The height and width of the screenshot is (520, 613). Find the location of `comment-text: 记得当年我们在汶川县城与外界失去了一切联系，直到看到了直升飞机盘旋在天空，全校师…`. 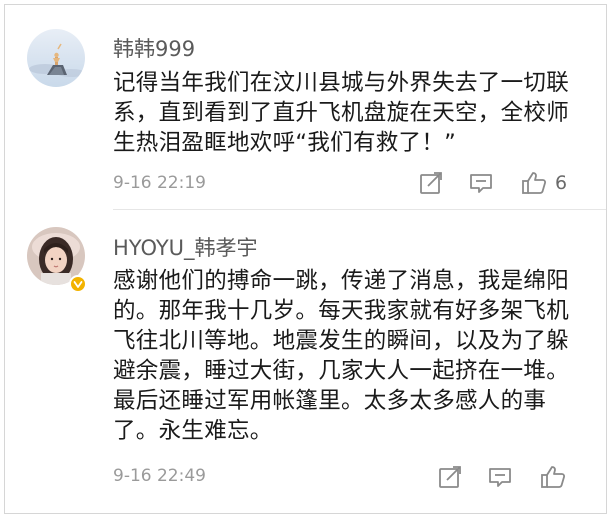

comment-text: 记得当年我们在汶川县城与外界失去了一切联系，直到看到了直升飞机盘旋在天空，全校师… is located at coordinates (341, 113).